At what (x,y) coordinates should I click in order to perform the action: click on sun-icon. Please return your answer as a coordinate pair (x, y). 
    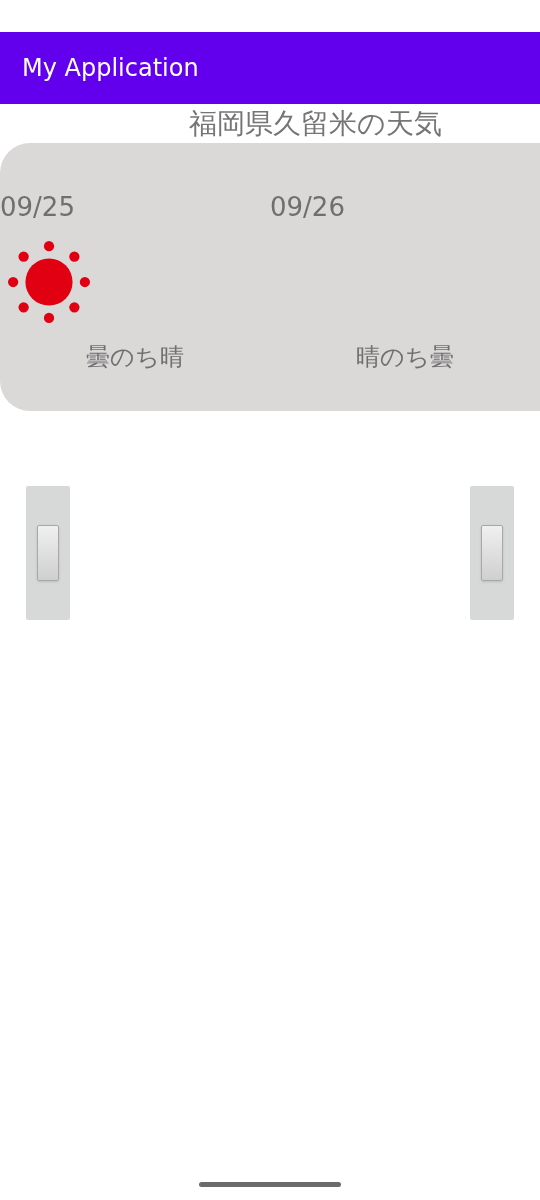
    Looking at the image, I should click on (49, 282).